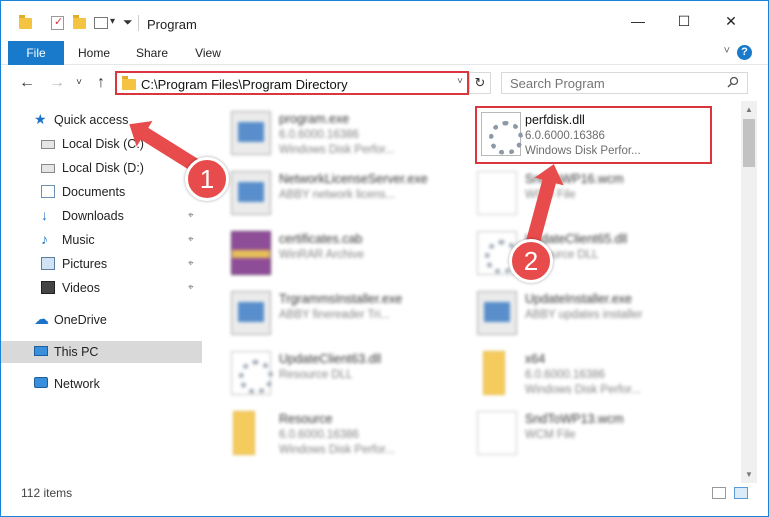 The image size is (769, 517). Describe the element at coordinates (531, 261) in the screenshot. I see `step-badge-2: 2` at that location.